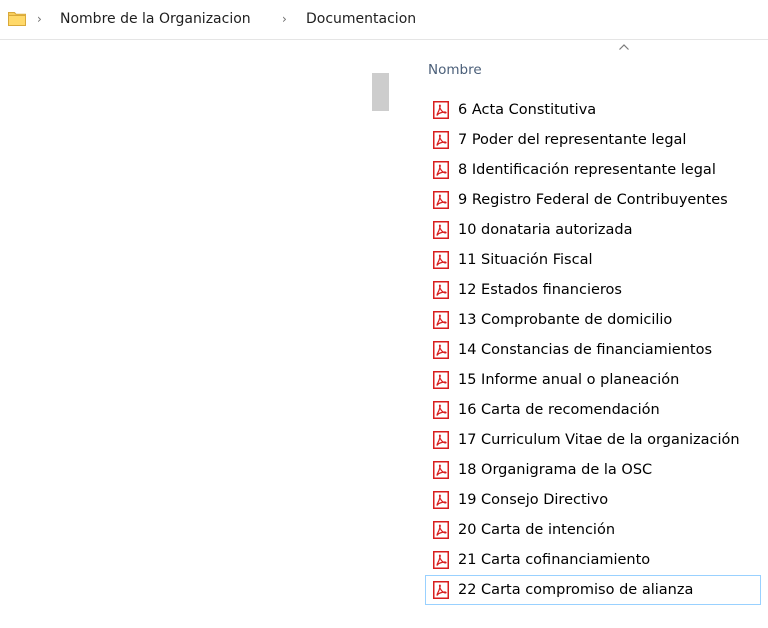  I want to click on file-row: 19 Consejo Directivo, so click(597, 500).